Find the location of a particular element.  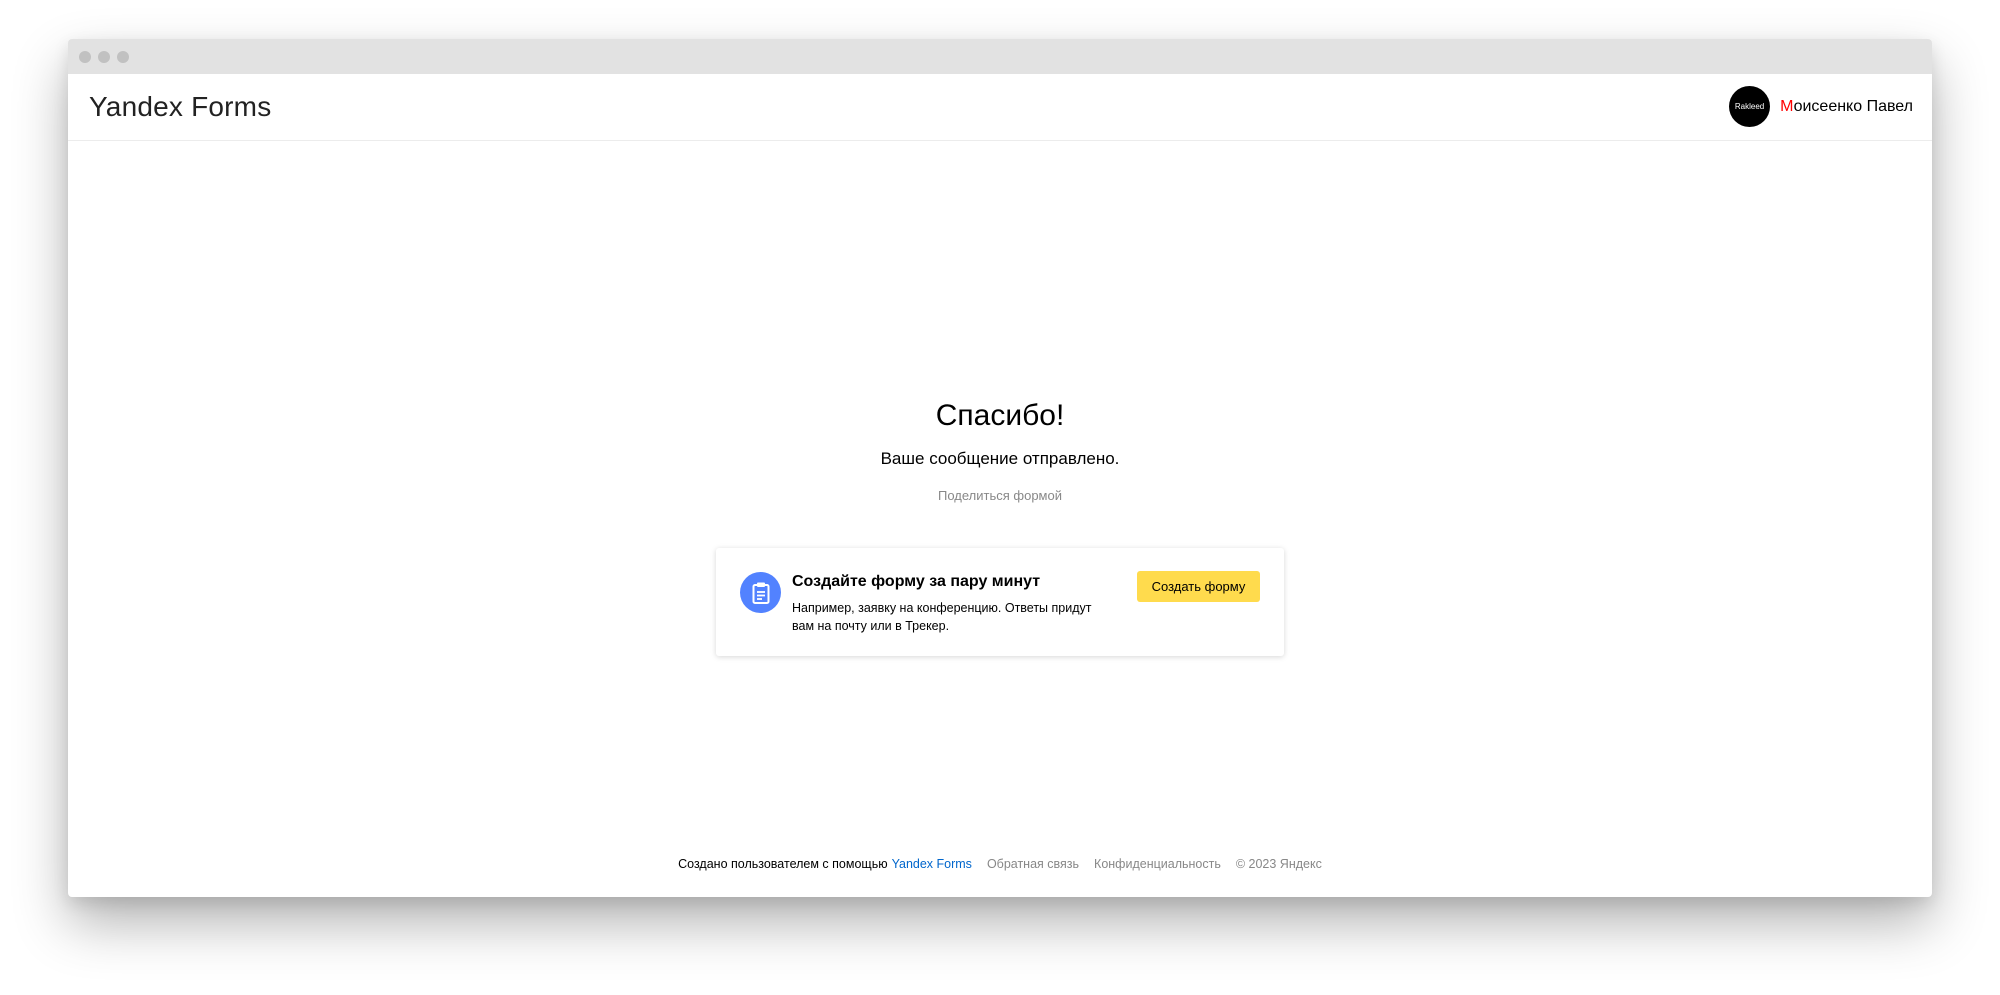

confirmation-message: Ваше сообщение отправлено. is located at coordinates (1000, 458).